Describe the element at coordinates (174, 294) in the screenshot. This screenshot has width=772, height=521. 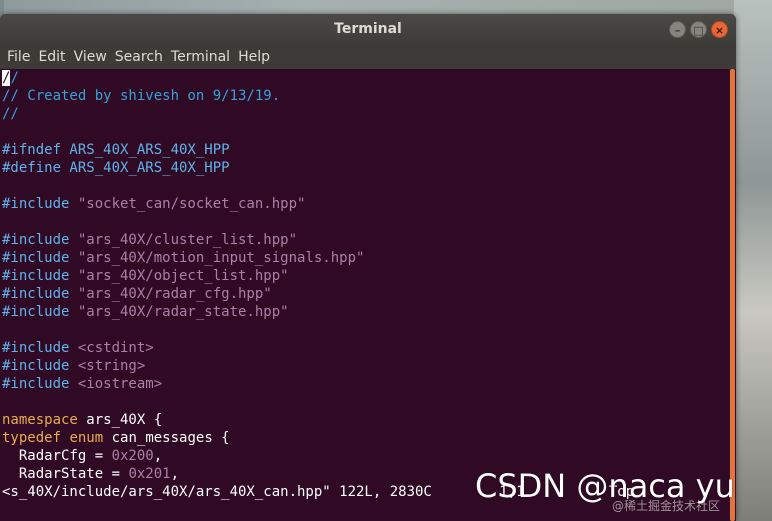
I see `code-token: "ars_40X/radar_cfg.hpp"` at that location.